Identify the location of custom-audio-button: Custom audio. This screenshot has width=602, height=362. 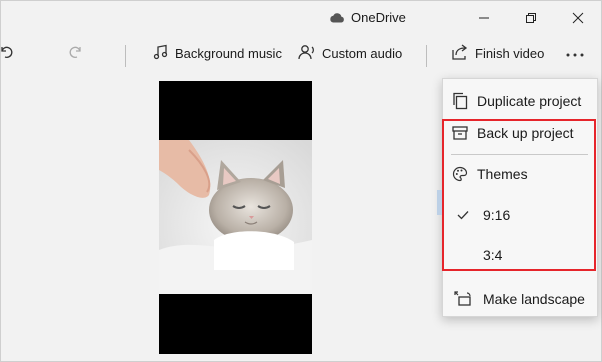
(350, 53).